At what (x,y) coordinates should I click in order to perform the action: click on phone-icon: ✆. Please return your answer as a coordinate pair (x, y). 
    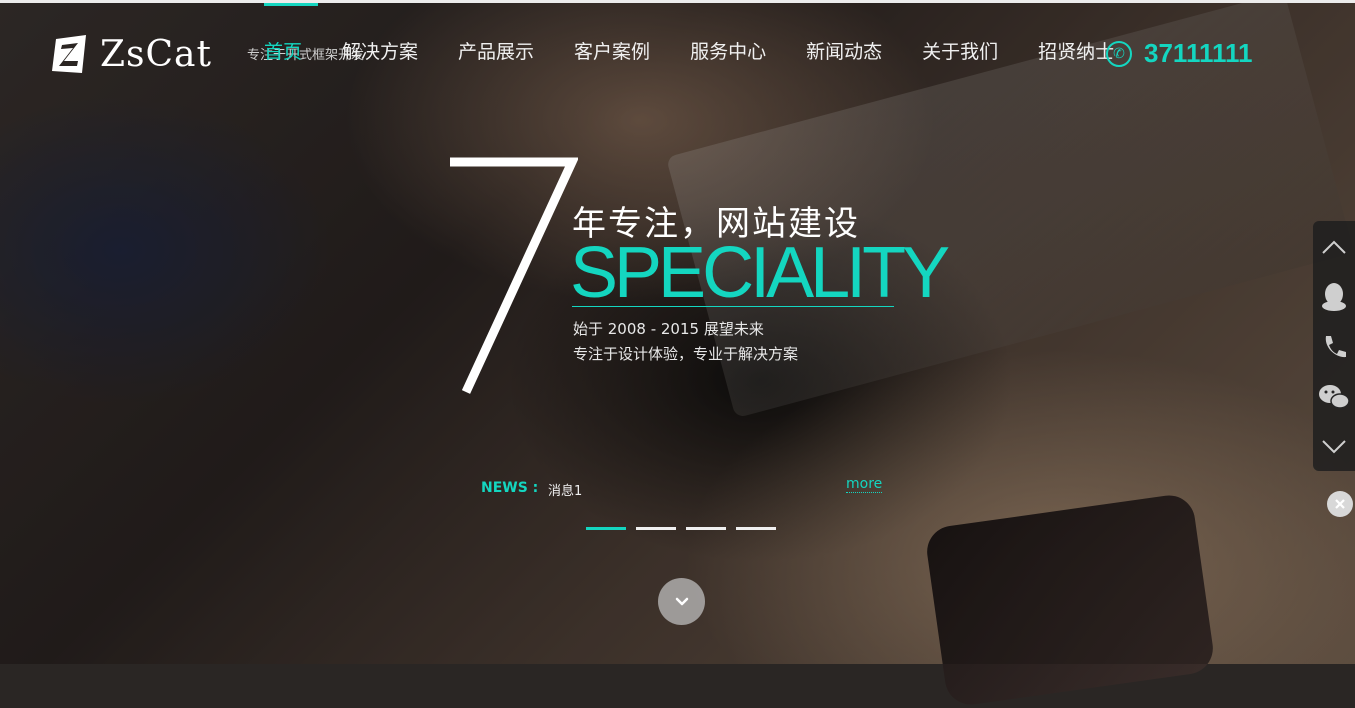
    Looking at the image, I should click on (1119, 53).